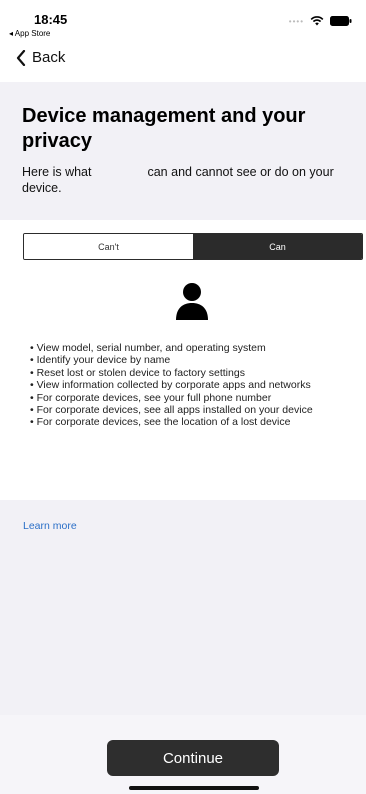 The image size is (366, 794). Describe the element at coordinates (317, 21) in the screenshot. I see `wifi-icon` at that location.